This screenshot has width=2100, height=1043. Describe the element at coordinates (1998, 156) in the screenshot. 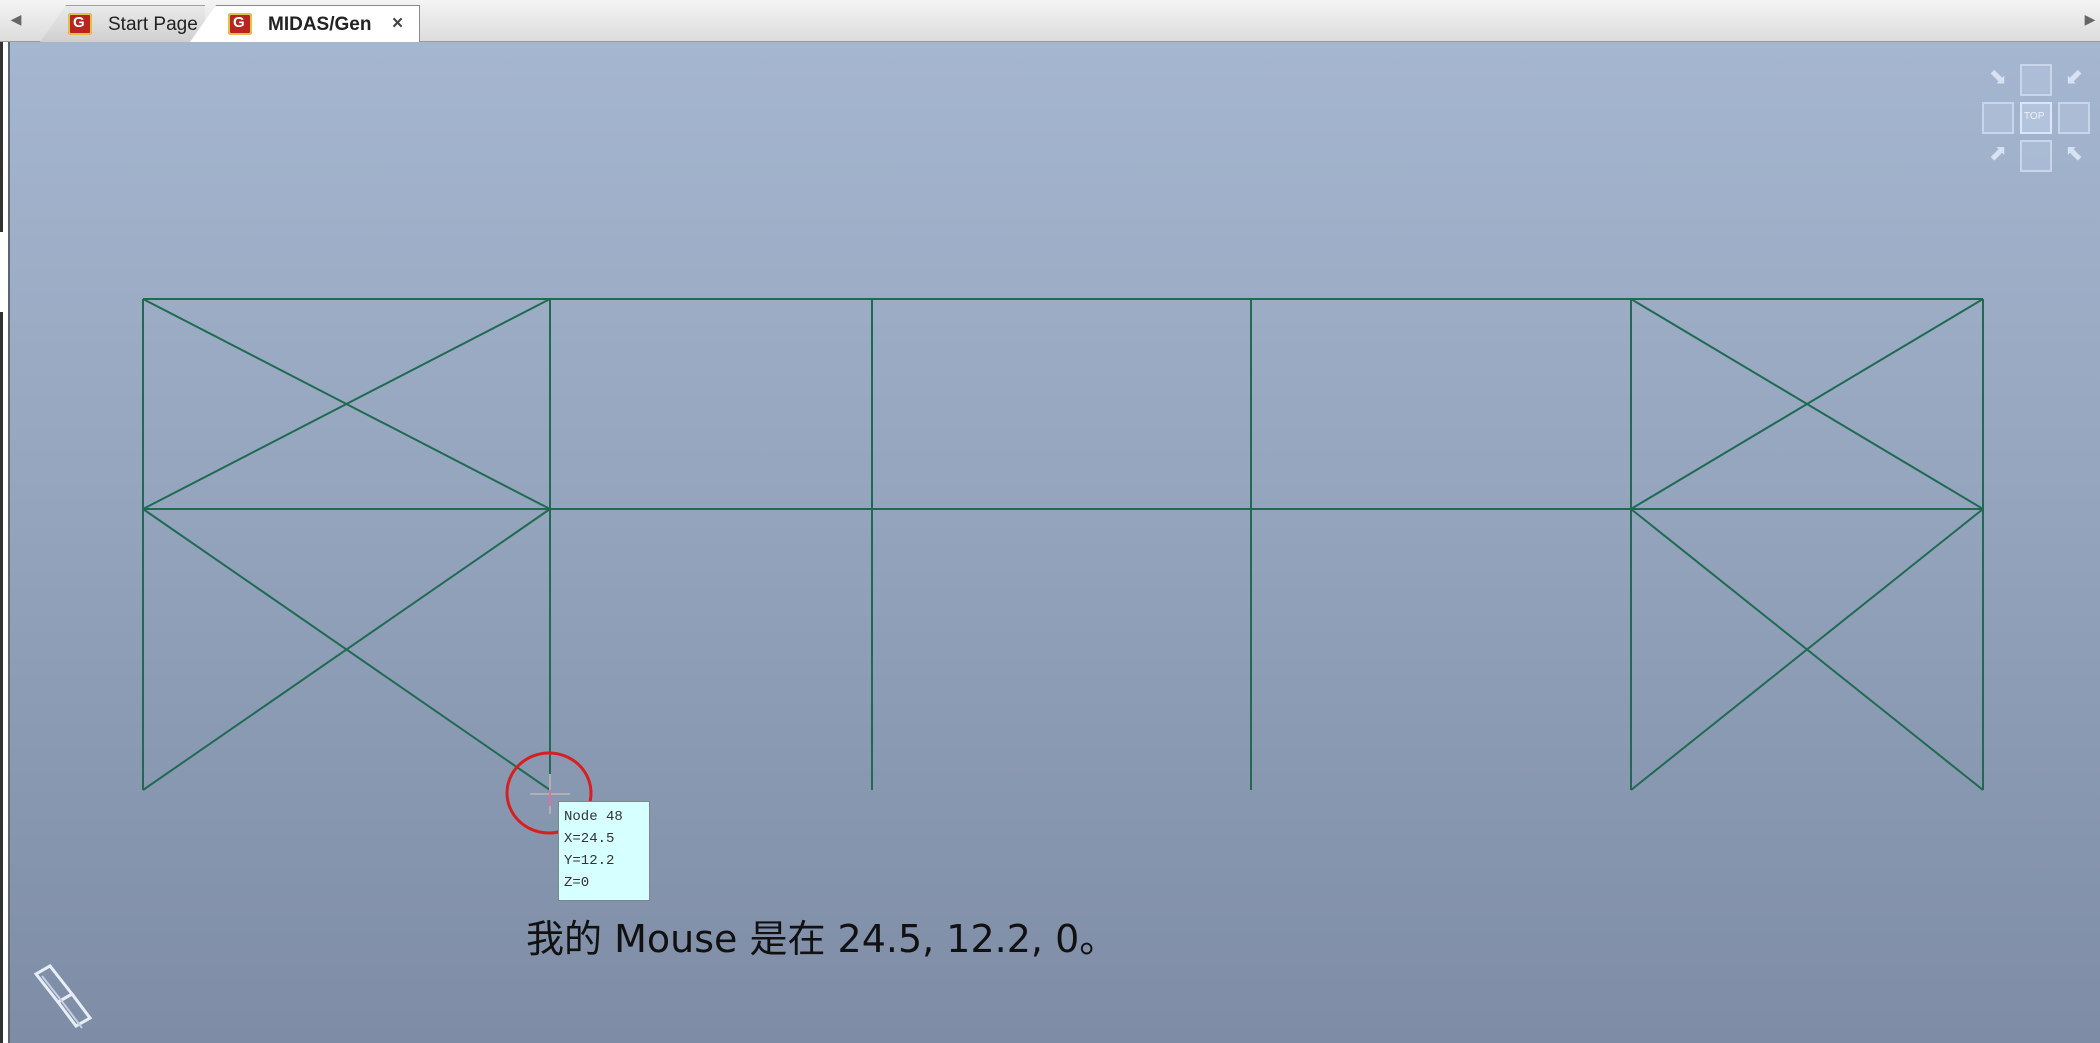

I see `view-corner-arrow-icon: ⬈` at that location.